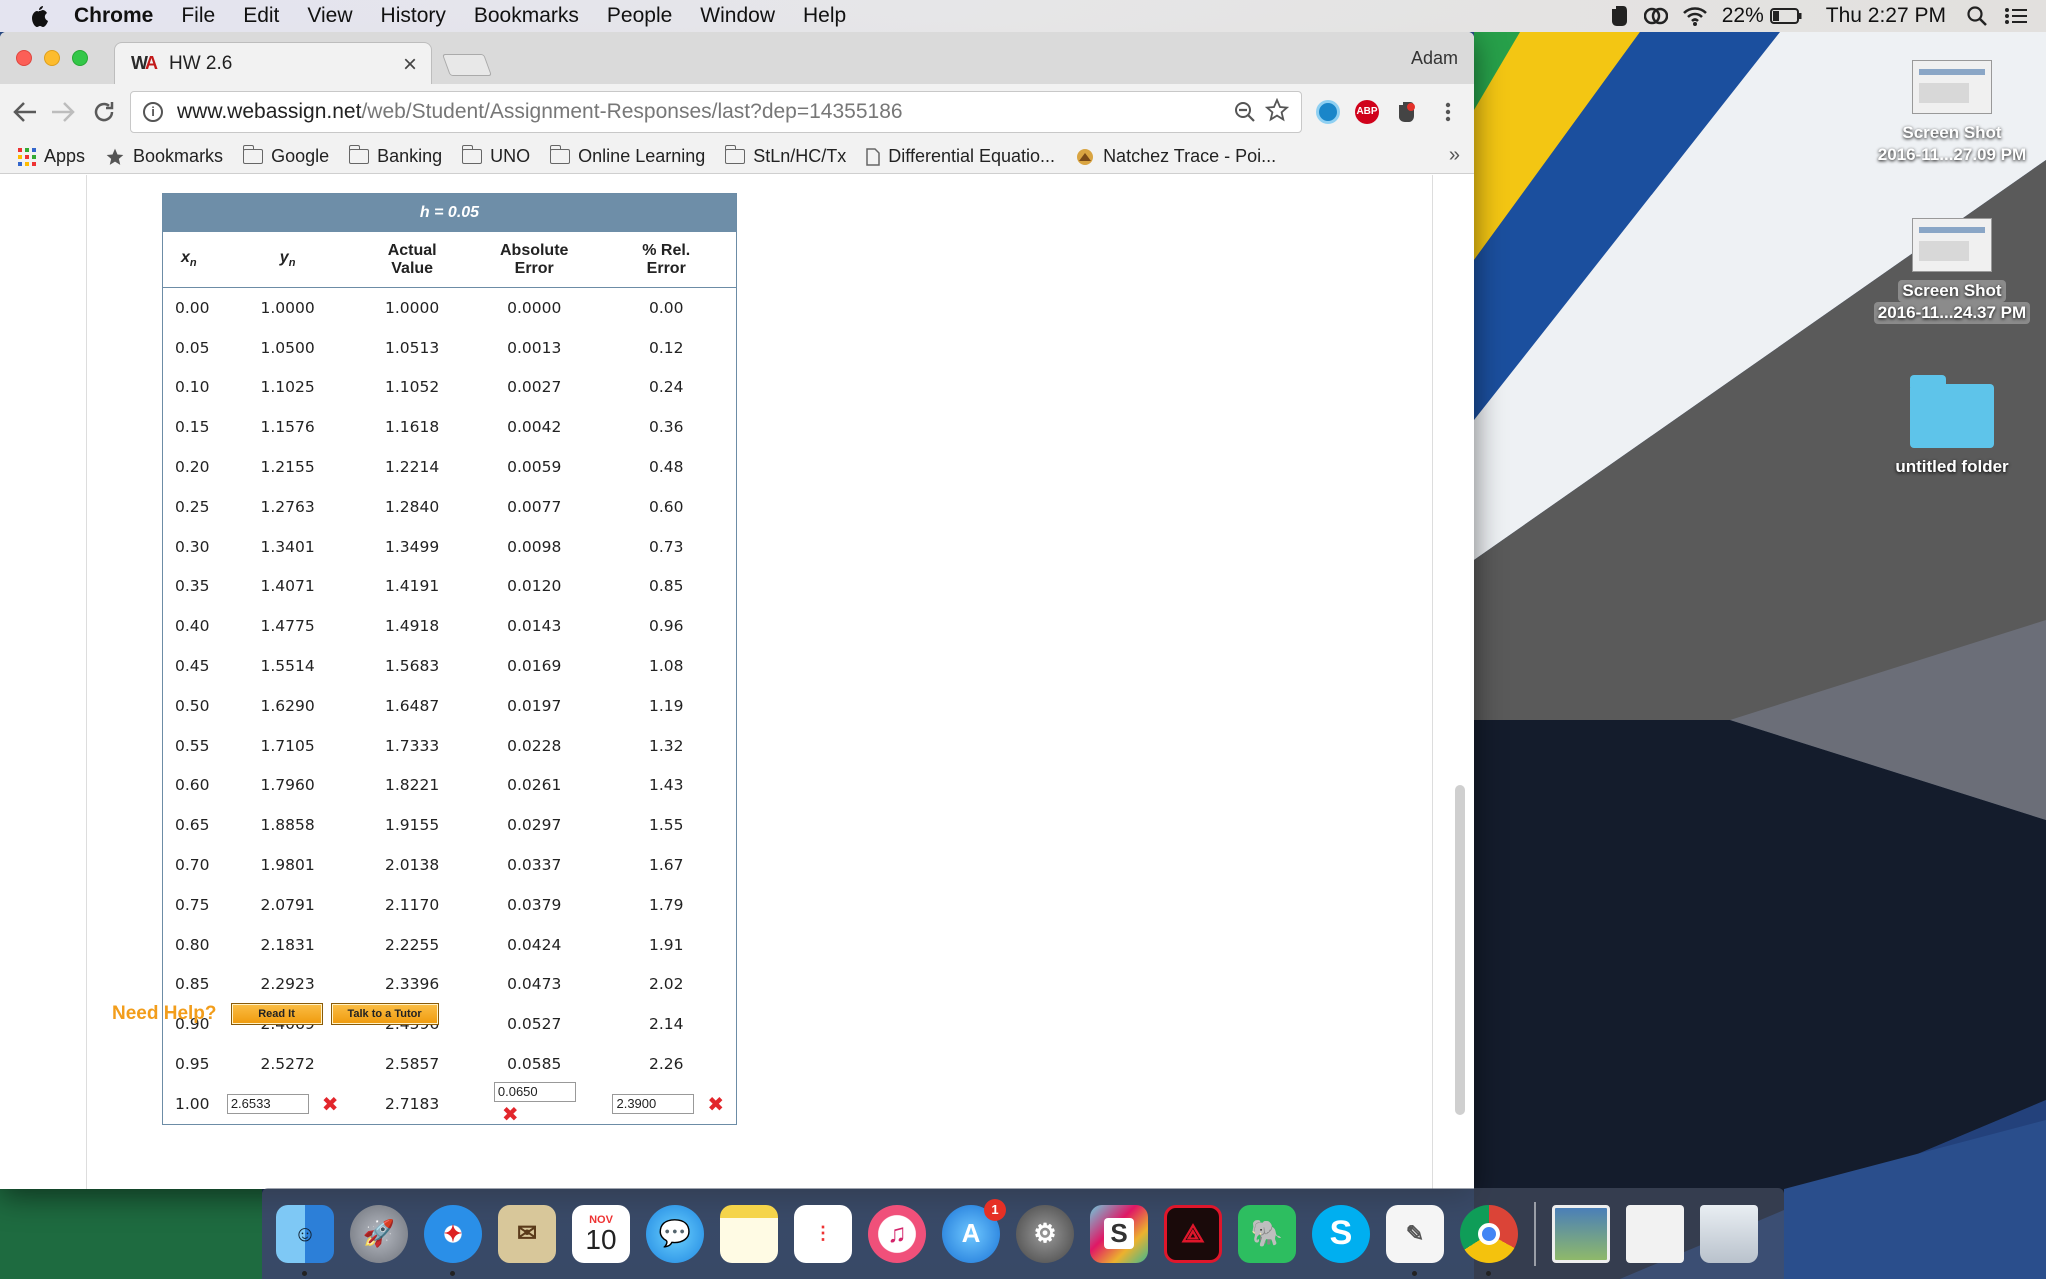 The height and width of the screenshot is (1279, 2046). What do you see at coordinates (737, 16) in the screenshot?
I see `menu-window: Window` at bounding box center [737, 16].